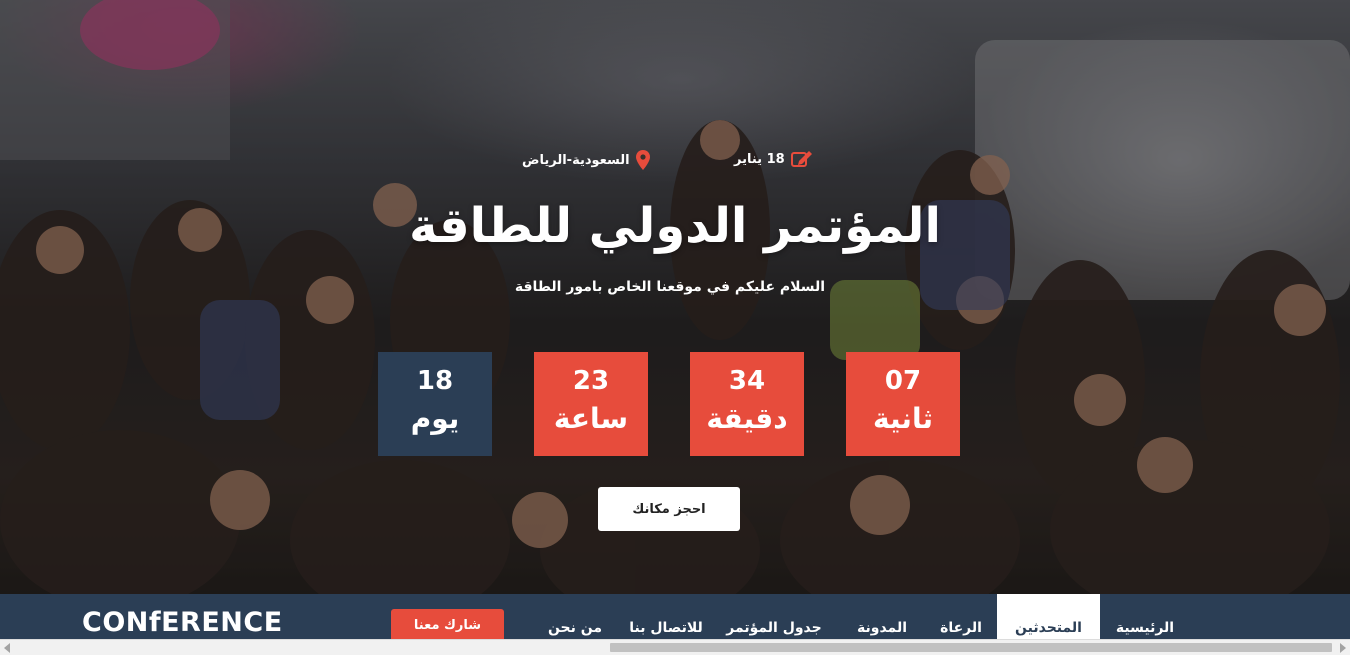 This screenshot has height=655, width=1350. I want to click on countdown-days-value: 18, so click(435, 381).